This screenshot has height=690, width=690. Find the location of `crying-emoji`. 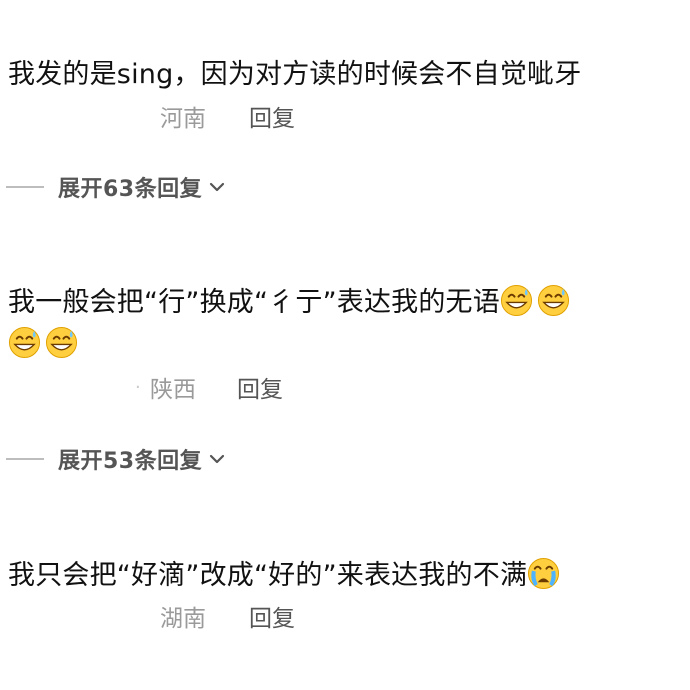

crying-emoji is located at coordinates (544, 573).